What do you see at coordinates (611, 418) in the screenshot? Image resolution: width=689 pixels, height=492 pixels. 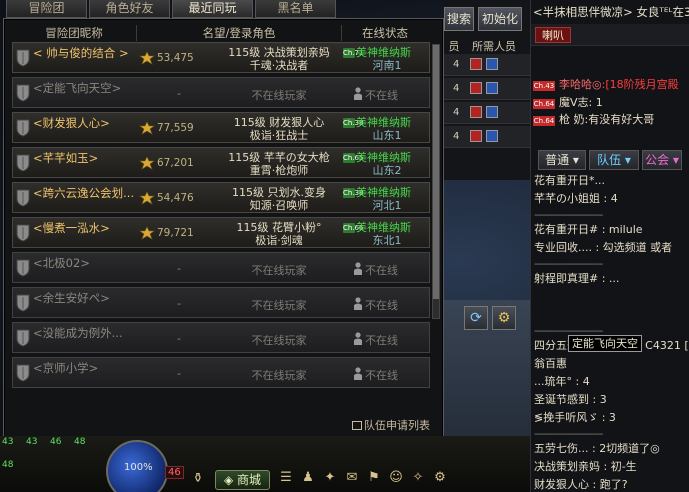 I see `chat-line: ≶挽手听风ゞ : 3` at bounding box center [611, 418].